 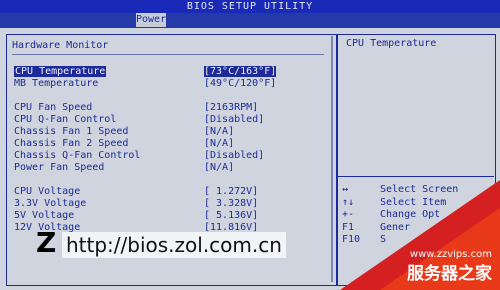 I want to click on watermark-logo: Z, so click(x=46, y=242).